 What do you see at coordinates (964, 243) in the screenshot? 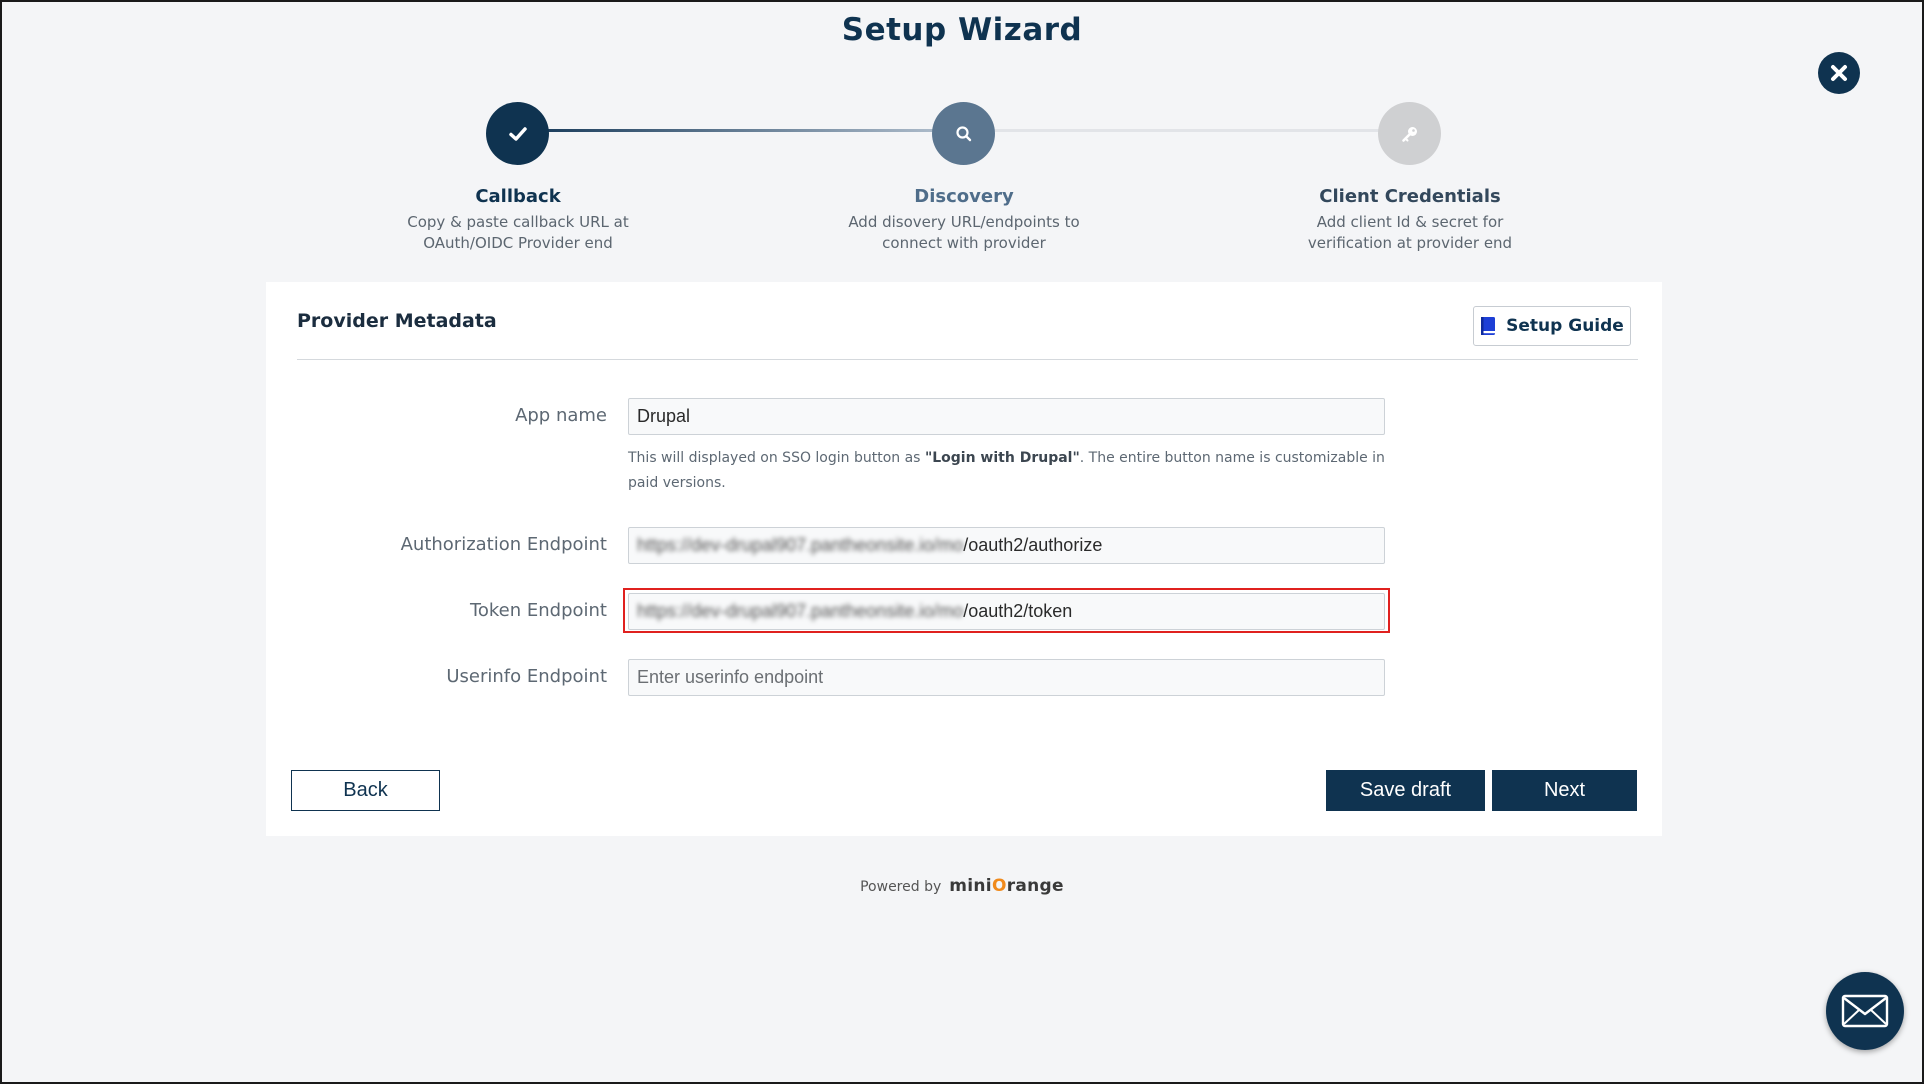
I see `step-desc-line2: connect with provider` at bounding box center [964, 243].